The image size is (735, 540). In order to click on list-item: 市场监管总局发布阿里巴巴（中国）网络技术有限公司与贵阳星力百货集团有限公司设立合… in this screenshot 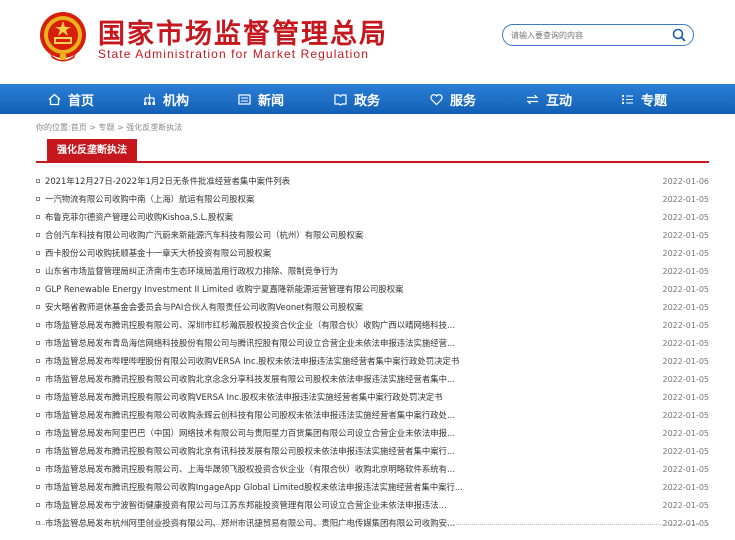, I will do `click(372, 433)`.